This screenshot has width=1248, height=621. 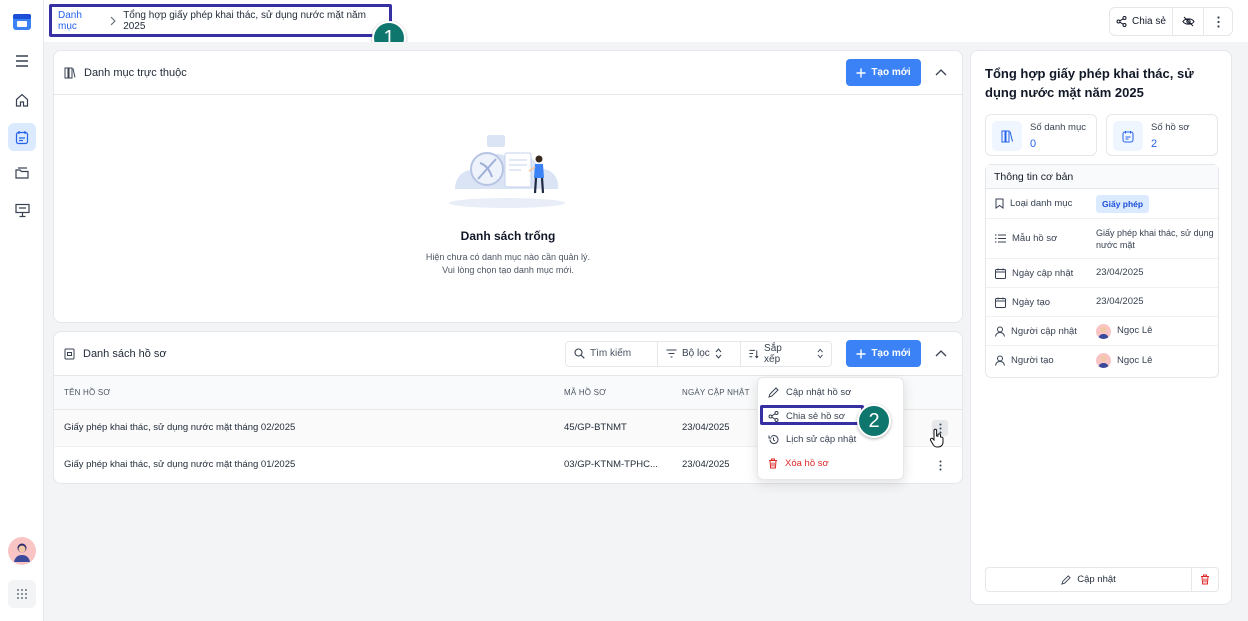 What do you see at coordinates (812, 415) in the screenshot?
I see `share-highlight-box` at bounding box center [812, 415].